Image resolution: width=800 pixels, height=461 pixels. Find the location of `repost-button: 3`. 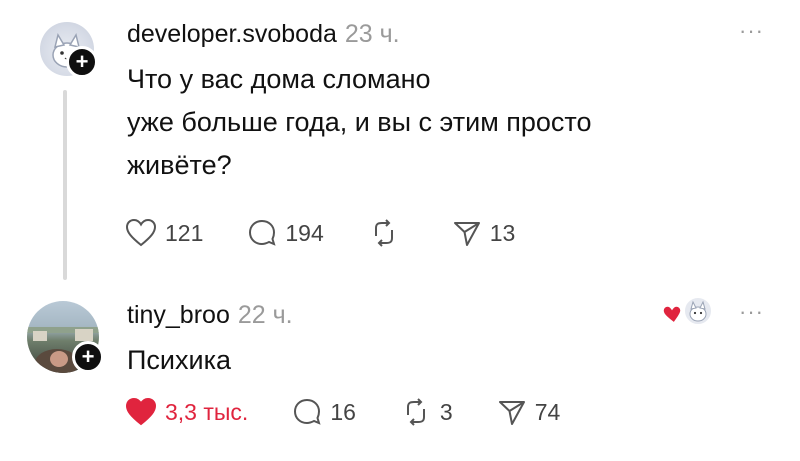

repost-button: 3 is located at coordinates (426, 412).